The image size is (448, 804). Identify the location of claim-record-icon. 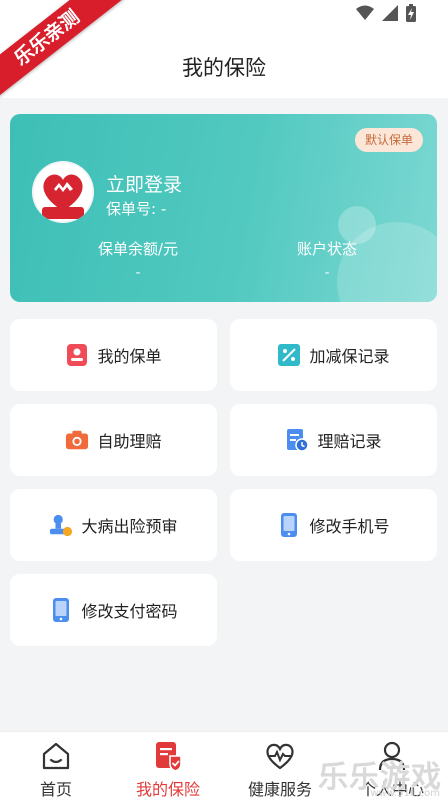
(297, 440).